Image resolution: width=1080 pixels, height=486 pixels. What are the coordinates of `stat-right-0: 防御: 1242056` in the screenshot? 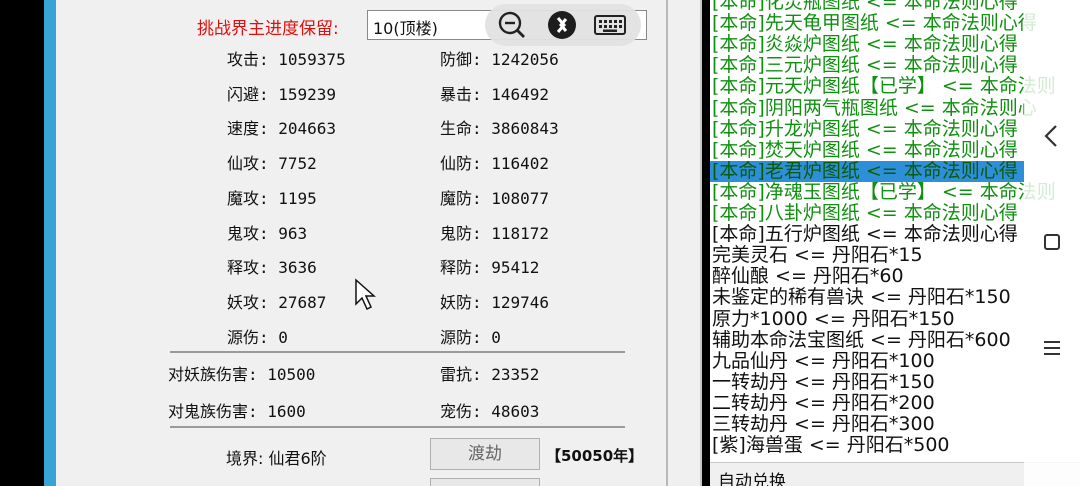 It's located at (499, 59).